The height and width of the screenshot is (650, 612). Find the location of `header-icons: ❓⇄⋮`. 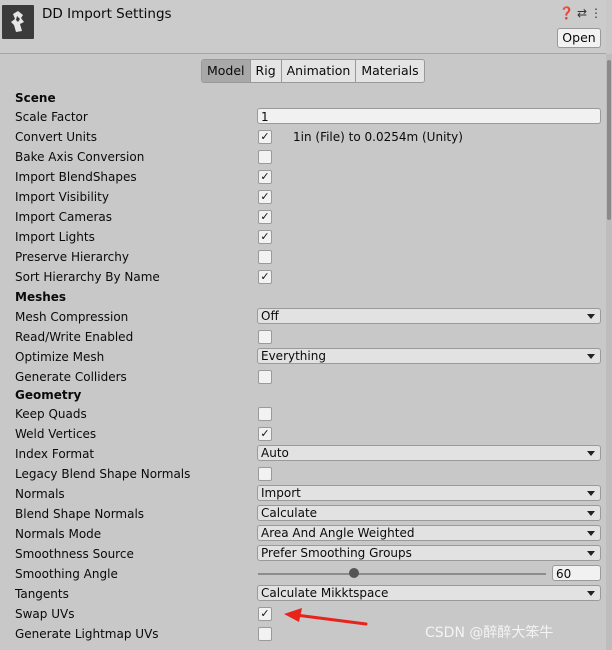

header-icons: ❓⇄⋮ is located at coordinates (582, 13).